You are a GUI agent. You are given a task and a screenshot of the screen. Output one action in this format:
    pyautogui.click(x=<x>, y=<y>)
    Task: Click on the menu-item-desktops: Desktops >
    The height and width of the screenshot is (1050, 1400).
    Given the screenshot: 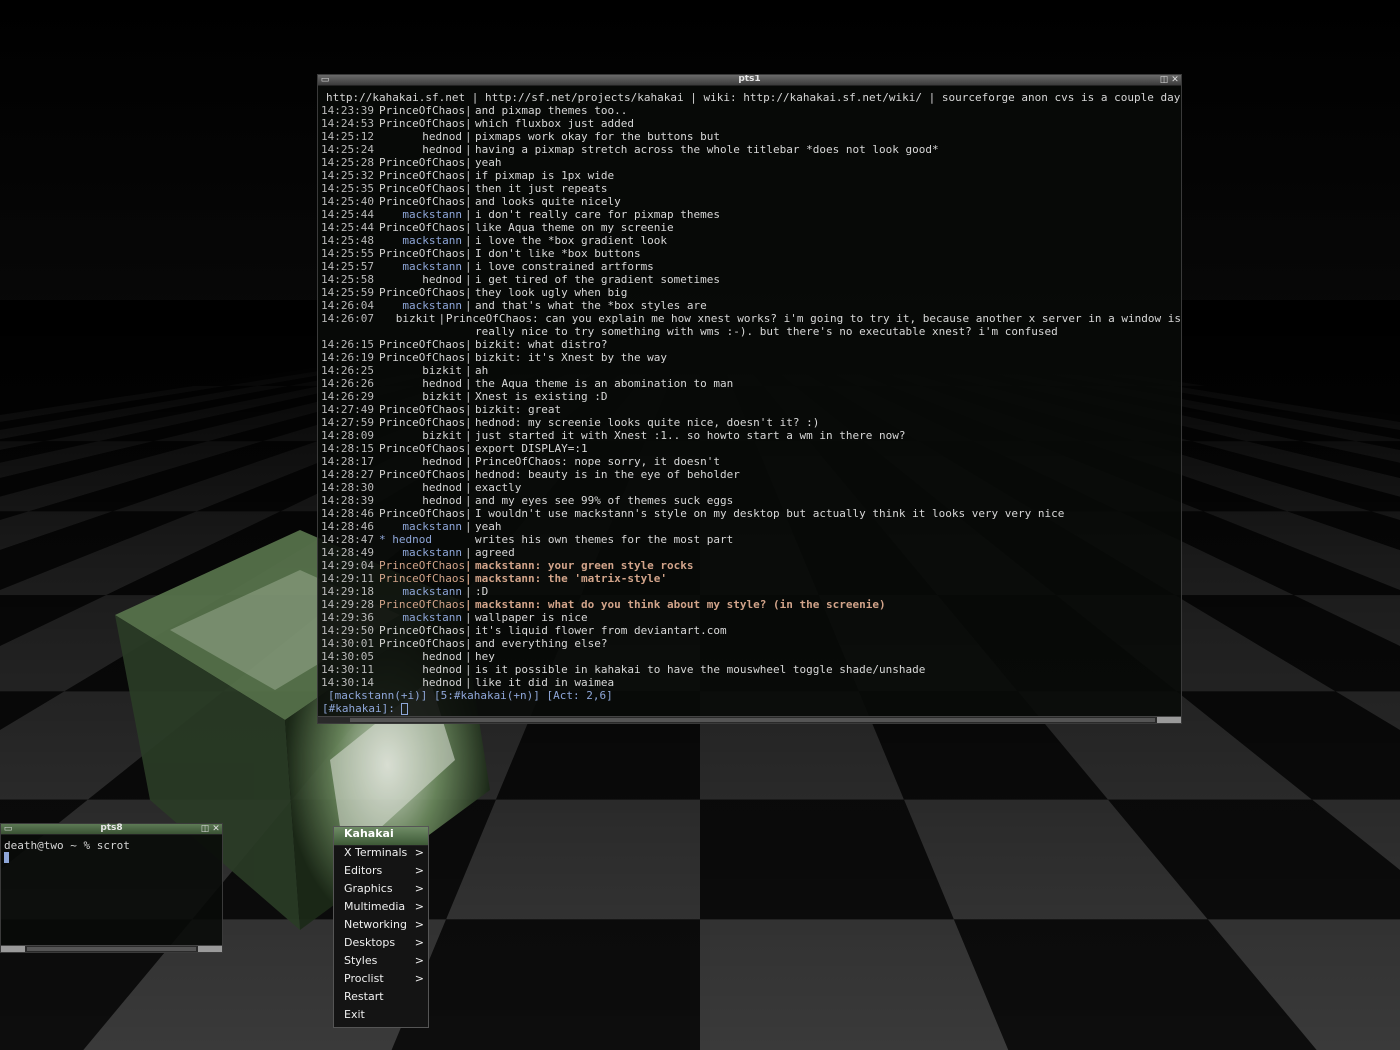 What is the action you would take?
    pyautogui.click(x=381, y=945)
    